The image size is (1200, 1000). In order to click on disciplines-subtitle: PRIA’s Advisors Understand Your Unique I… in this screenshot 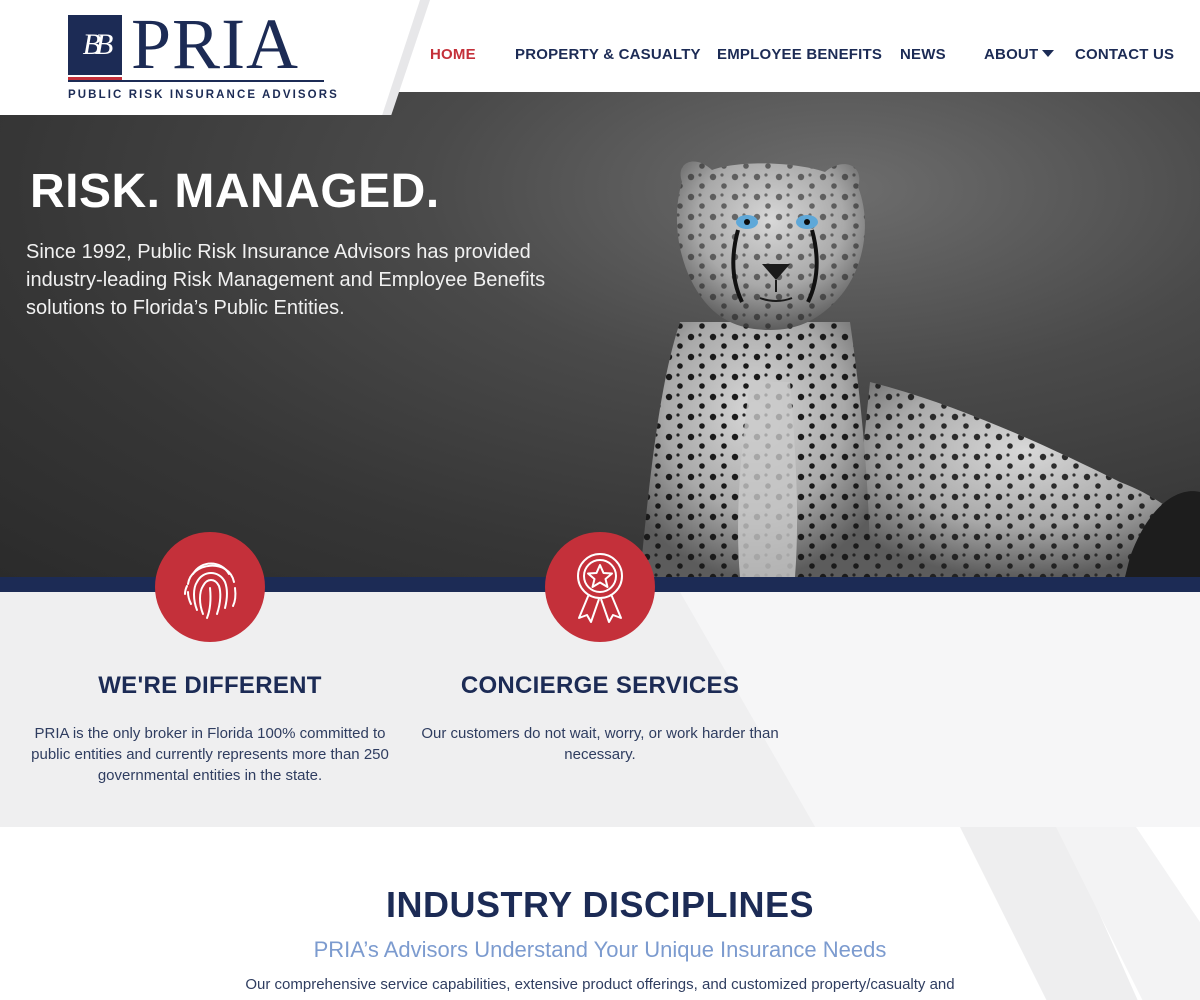, I will do `click(600, 949)`.